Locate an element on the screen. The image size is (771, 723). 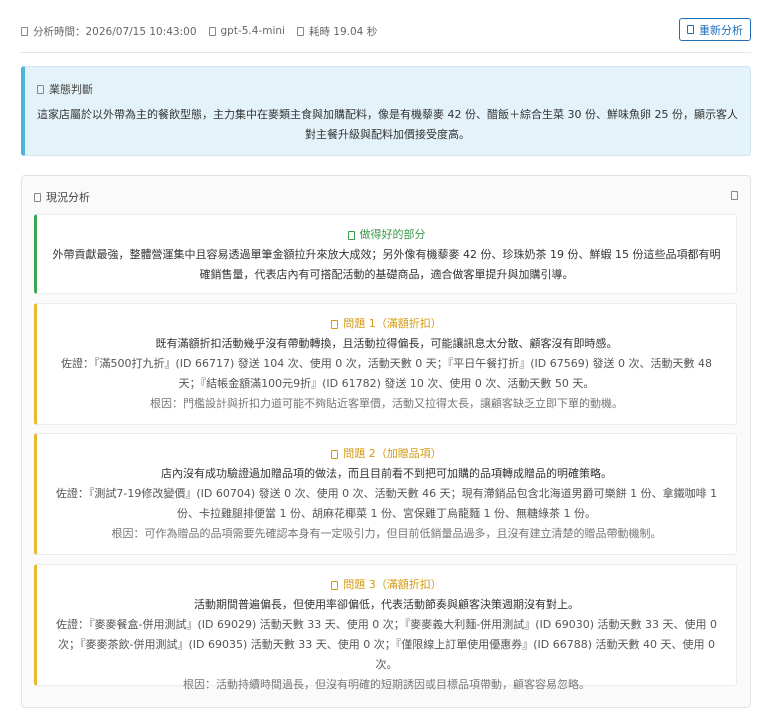
check-icon is located at coordinates (351, 235).